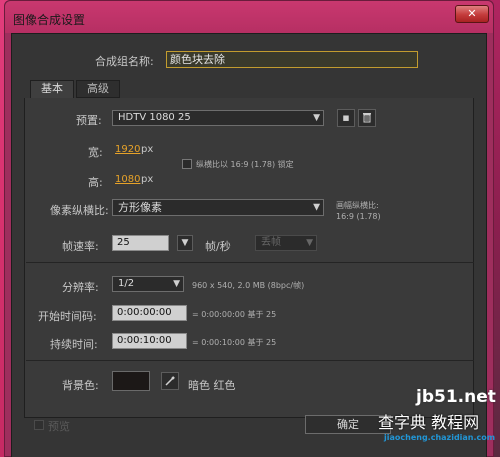 The width and height of the screenshot is (500, 457). What do you see at coordinates (59, 426) in the screenshot?
I see `preview-label: 预览` at bounding box center [59, 426].